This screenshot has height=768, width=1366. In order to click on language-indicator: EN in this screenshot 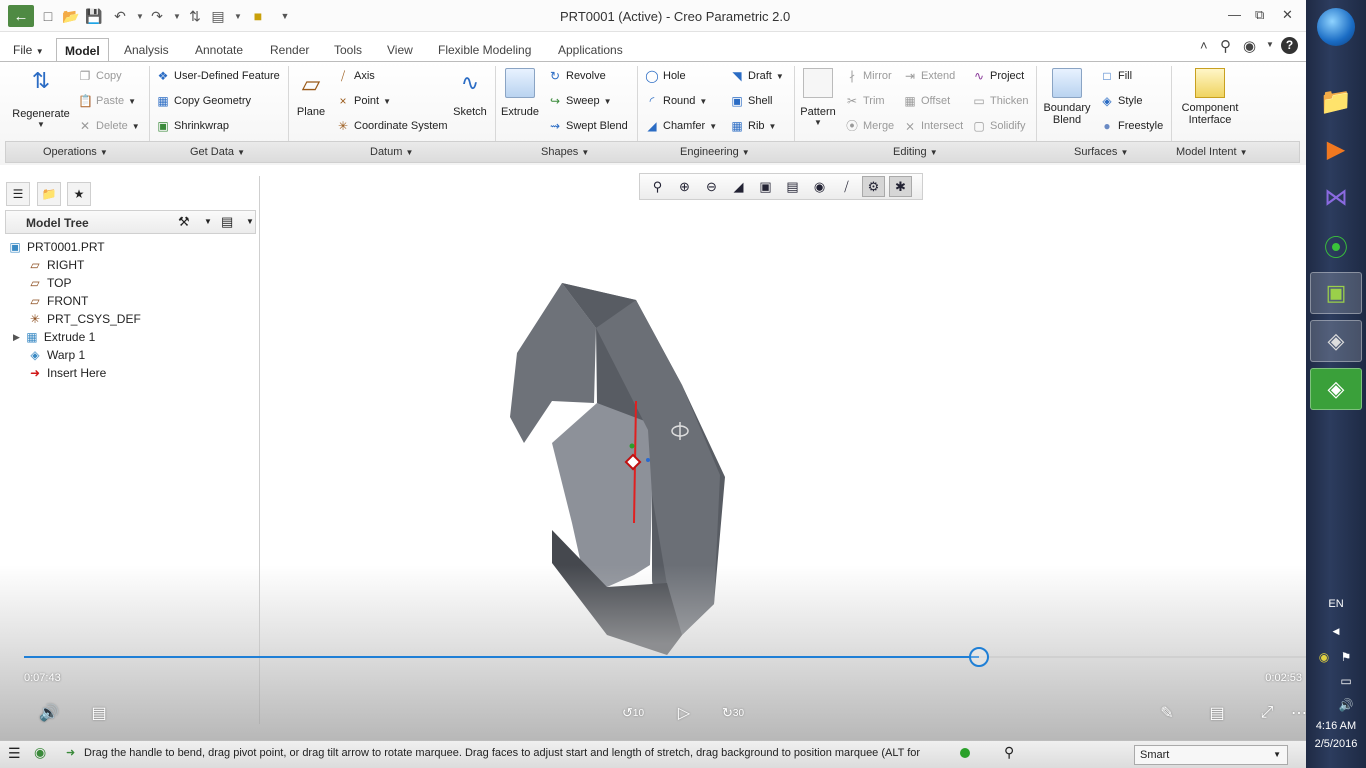, I will do `click(1336, 604)`.